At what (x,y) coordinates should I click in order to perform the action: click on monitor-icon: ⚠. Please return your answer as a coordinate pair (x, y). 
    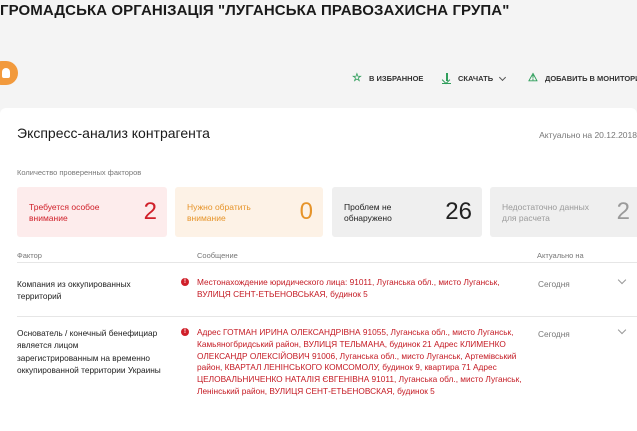
    Looking at the image, I should click on (533, 78).